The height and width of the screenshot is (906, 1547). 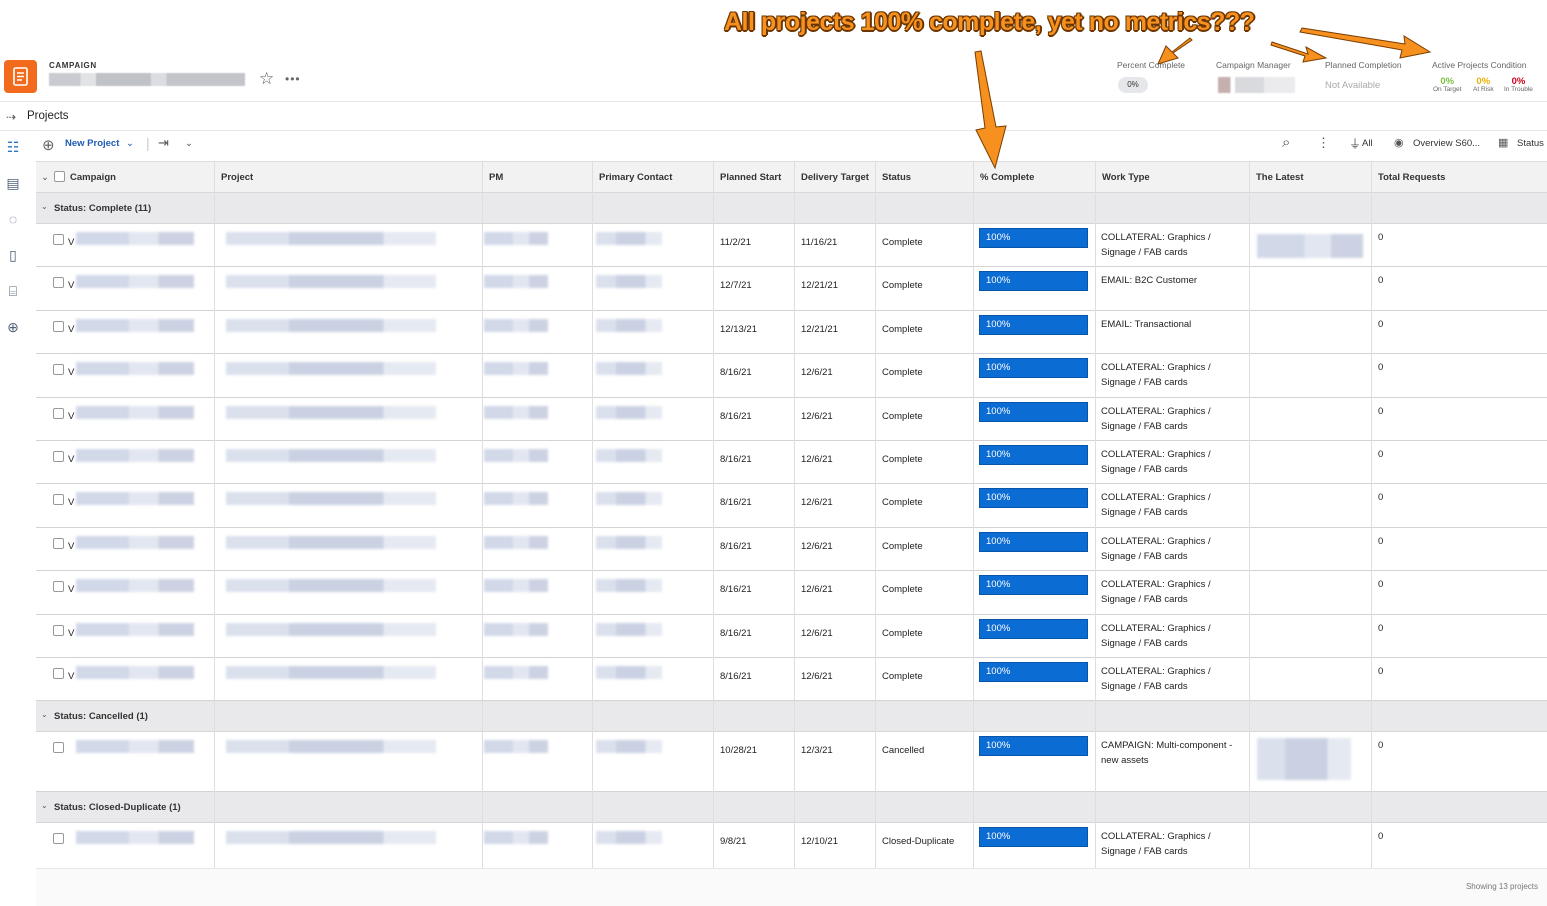 I want to click on group-header: ⌄ Status: Closed-Duplicate (1), so click(x=791, y=808).